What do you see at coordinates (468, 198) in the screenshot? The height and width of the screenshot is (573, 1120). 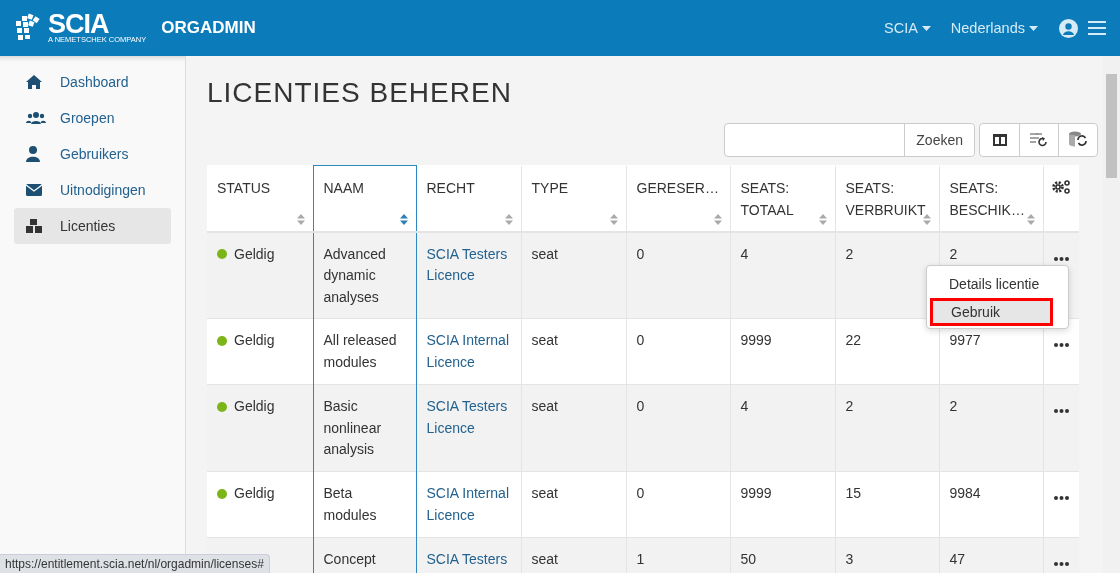 I see `column-header: RECHT` at bounding box center [468, 198].